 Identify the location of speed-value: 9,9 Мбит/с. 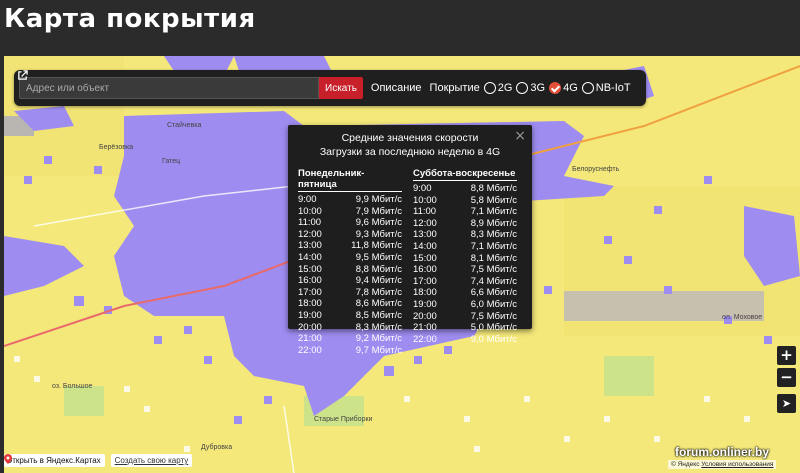
(378, 199).